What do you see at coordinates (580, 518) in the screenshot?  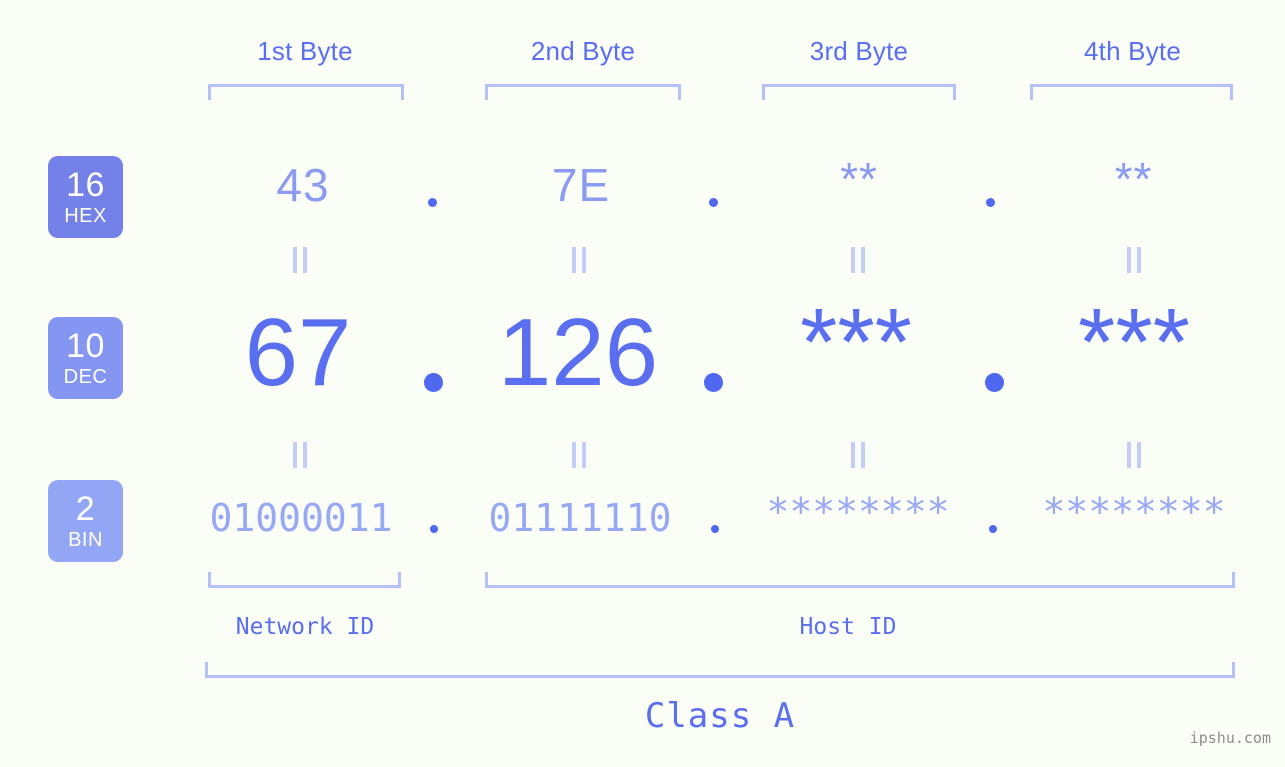 I see `bin-value-byte-2: 01111110` at bounding box center [580, 518].